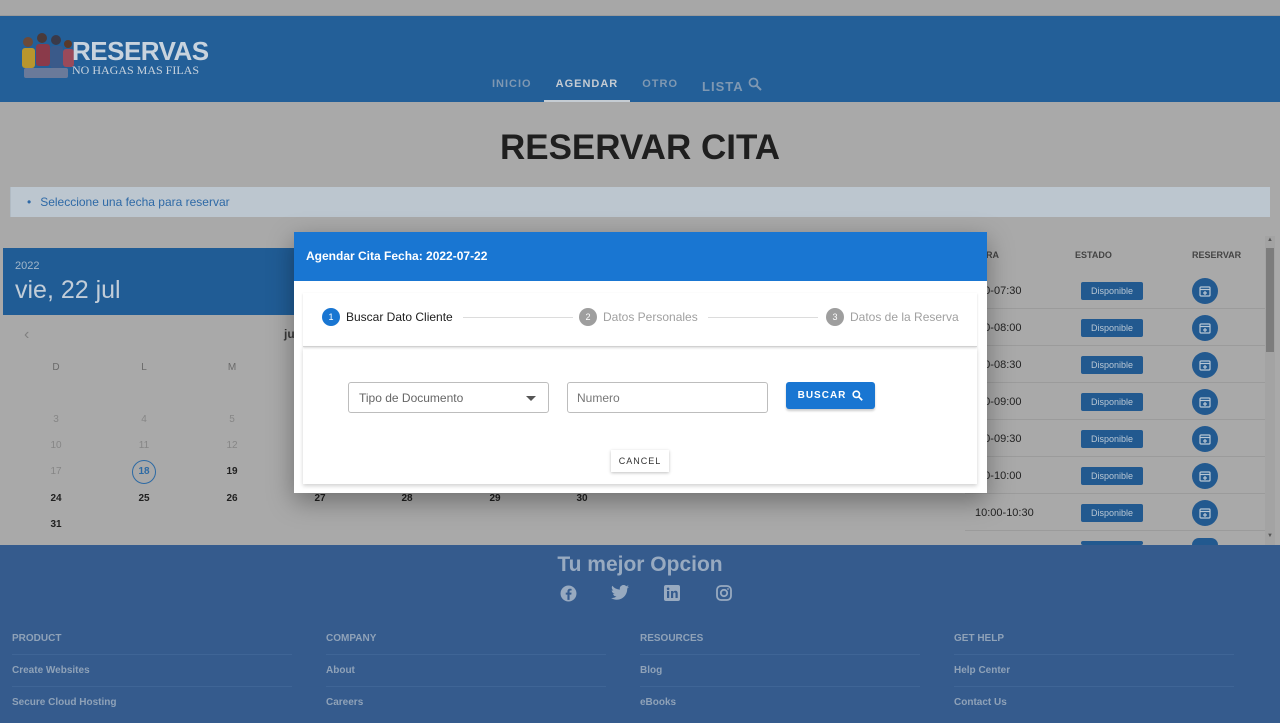 The width and height of the screenshot is (1280, 723). Describe the element at coordinates (1093, 255) in the screenshot. I see `col-header-estado: ESTADO` at that location.